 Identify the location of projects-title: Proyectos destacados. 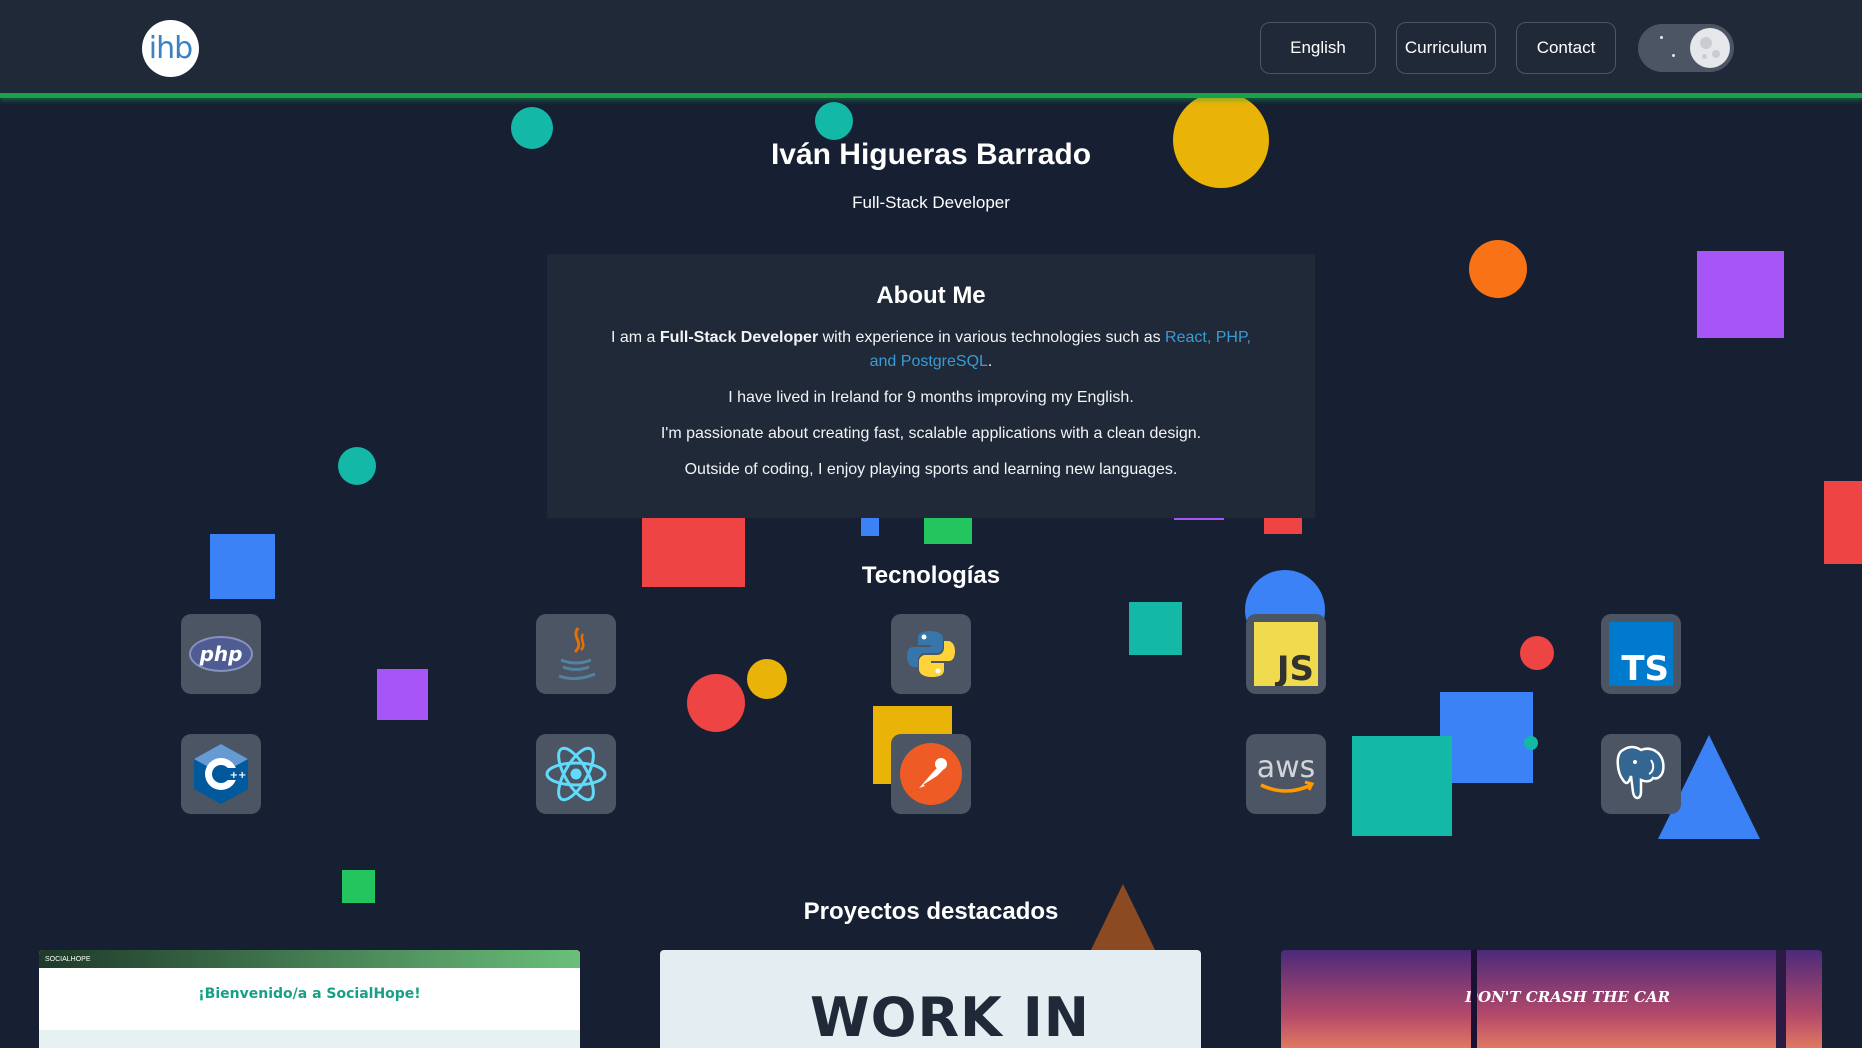
(931, 911).